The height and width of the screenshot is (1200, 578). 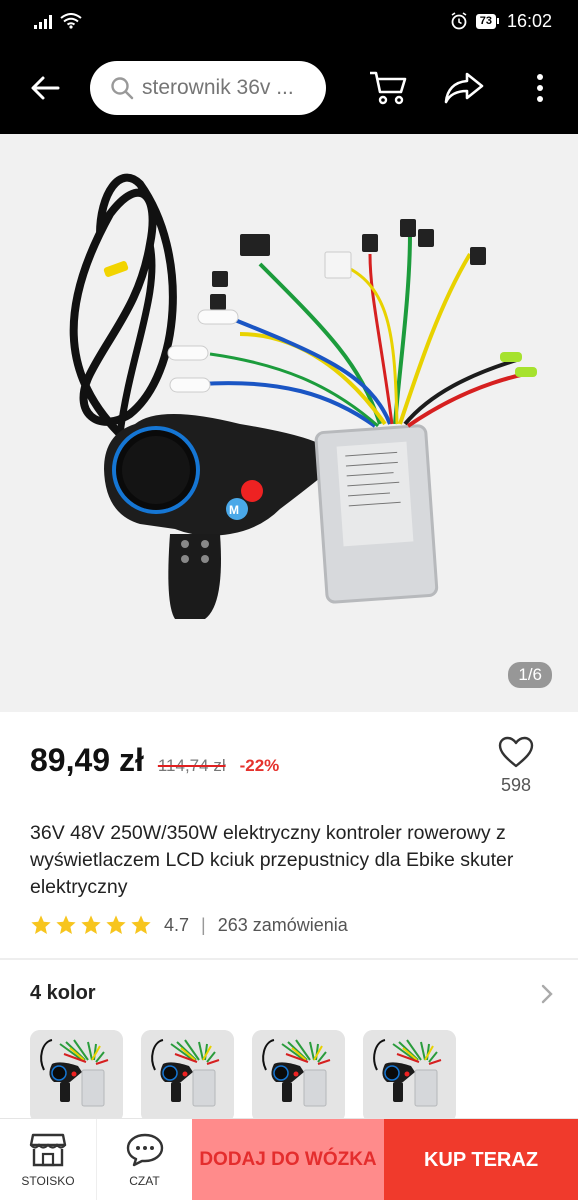 I want to click on rating-value: 4.7, so click(x=177, y=924).